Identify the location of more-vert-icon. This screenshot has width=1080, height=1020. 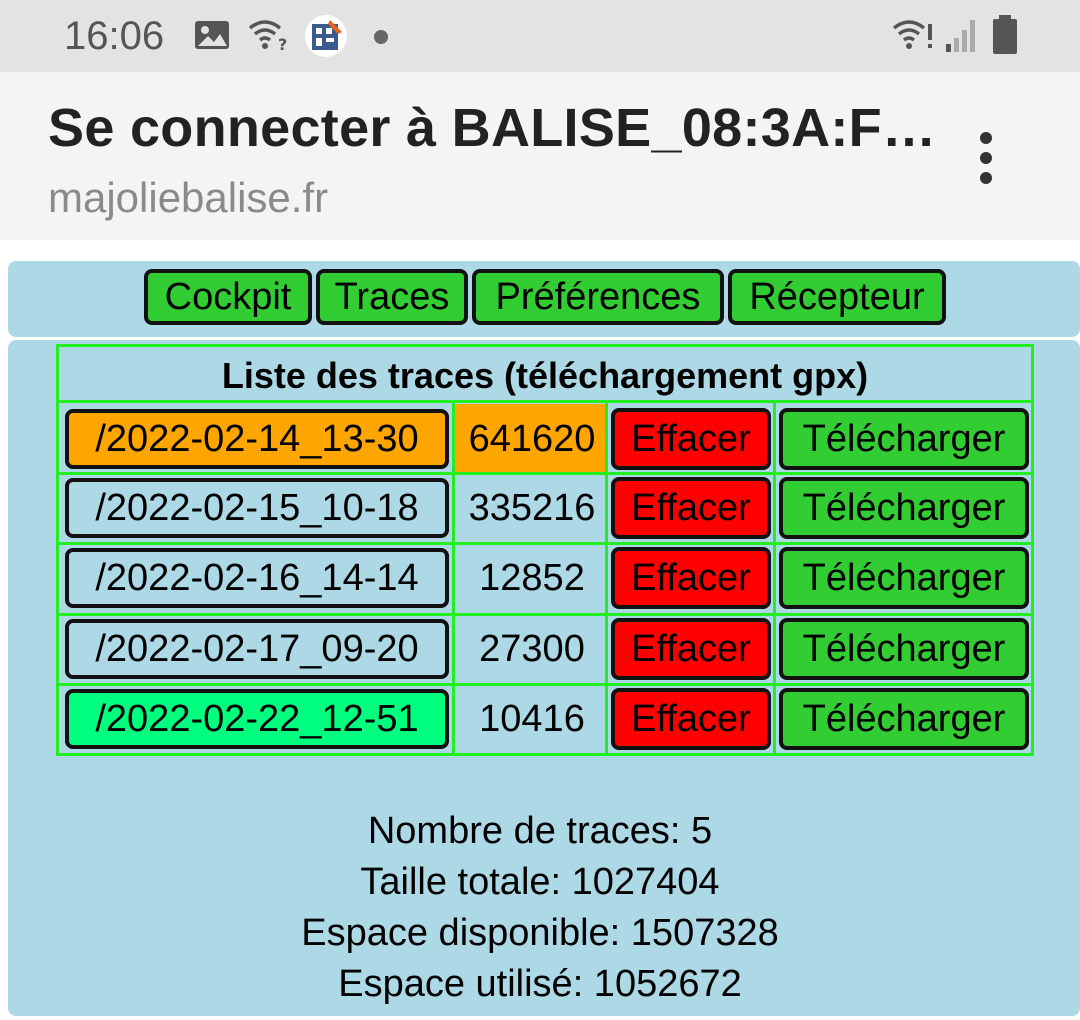
(988, 158).